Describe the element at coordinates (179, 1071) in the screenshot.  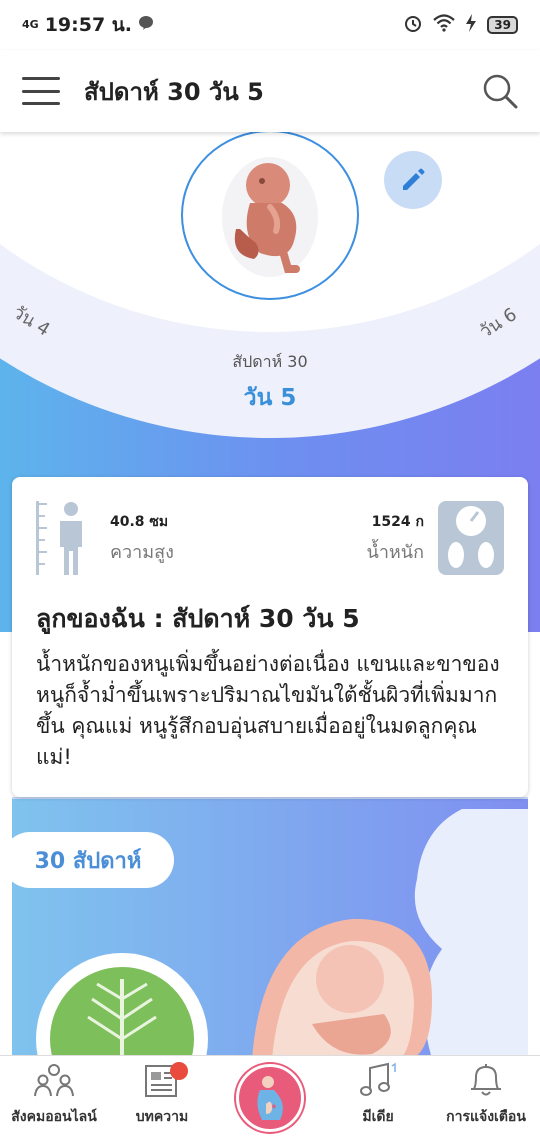
I see `notification-badge` at that location.